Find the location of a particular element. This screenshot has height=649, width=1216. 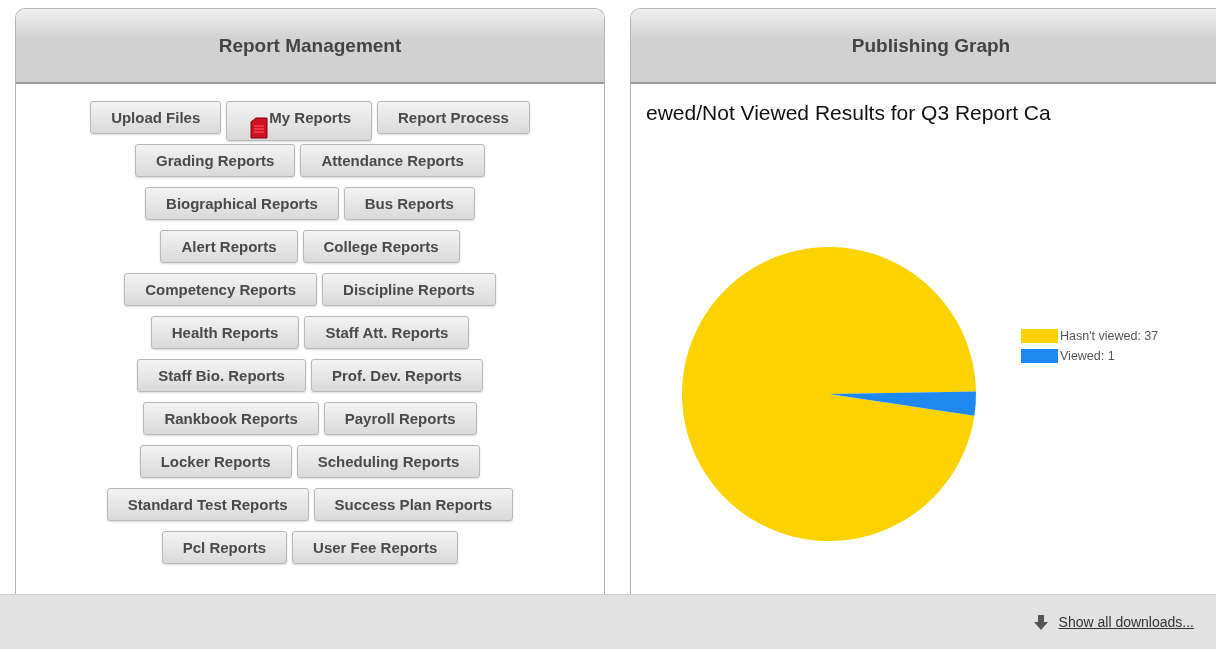

report-button: Competency Reports is located at coordinates (221, 289).